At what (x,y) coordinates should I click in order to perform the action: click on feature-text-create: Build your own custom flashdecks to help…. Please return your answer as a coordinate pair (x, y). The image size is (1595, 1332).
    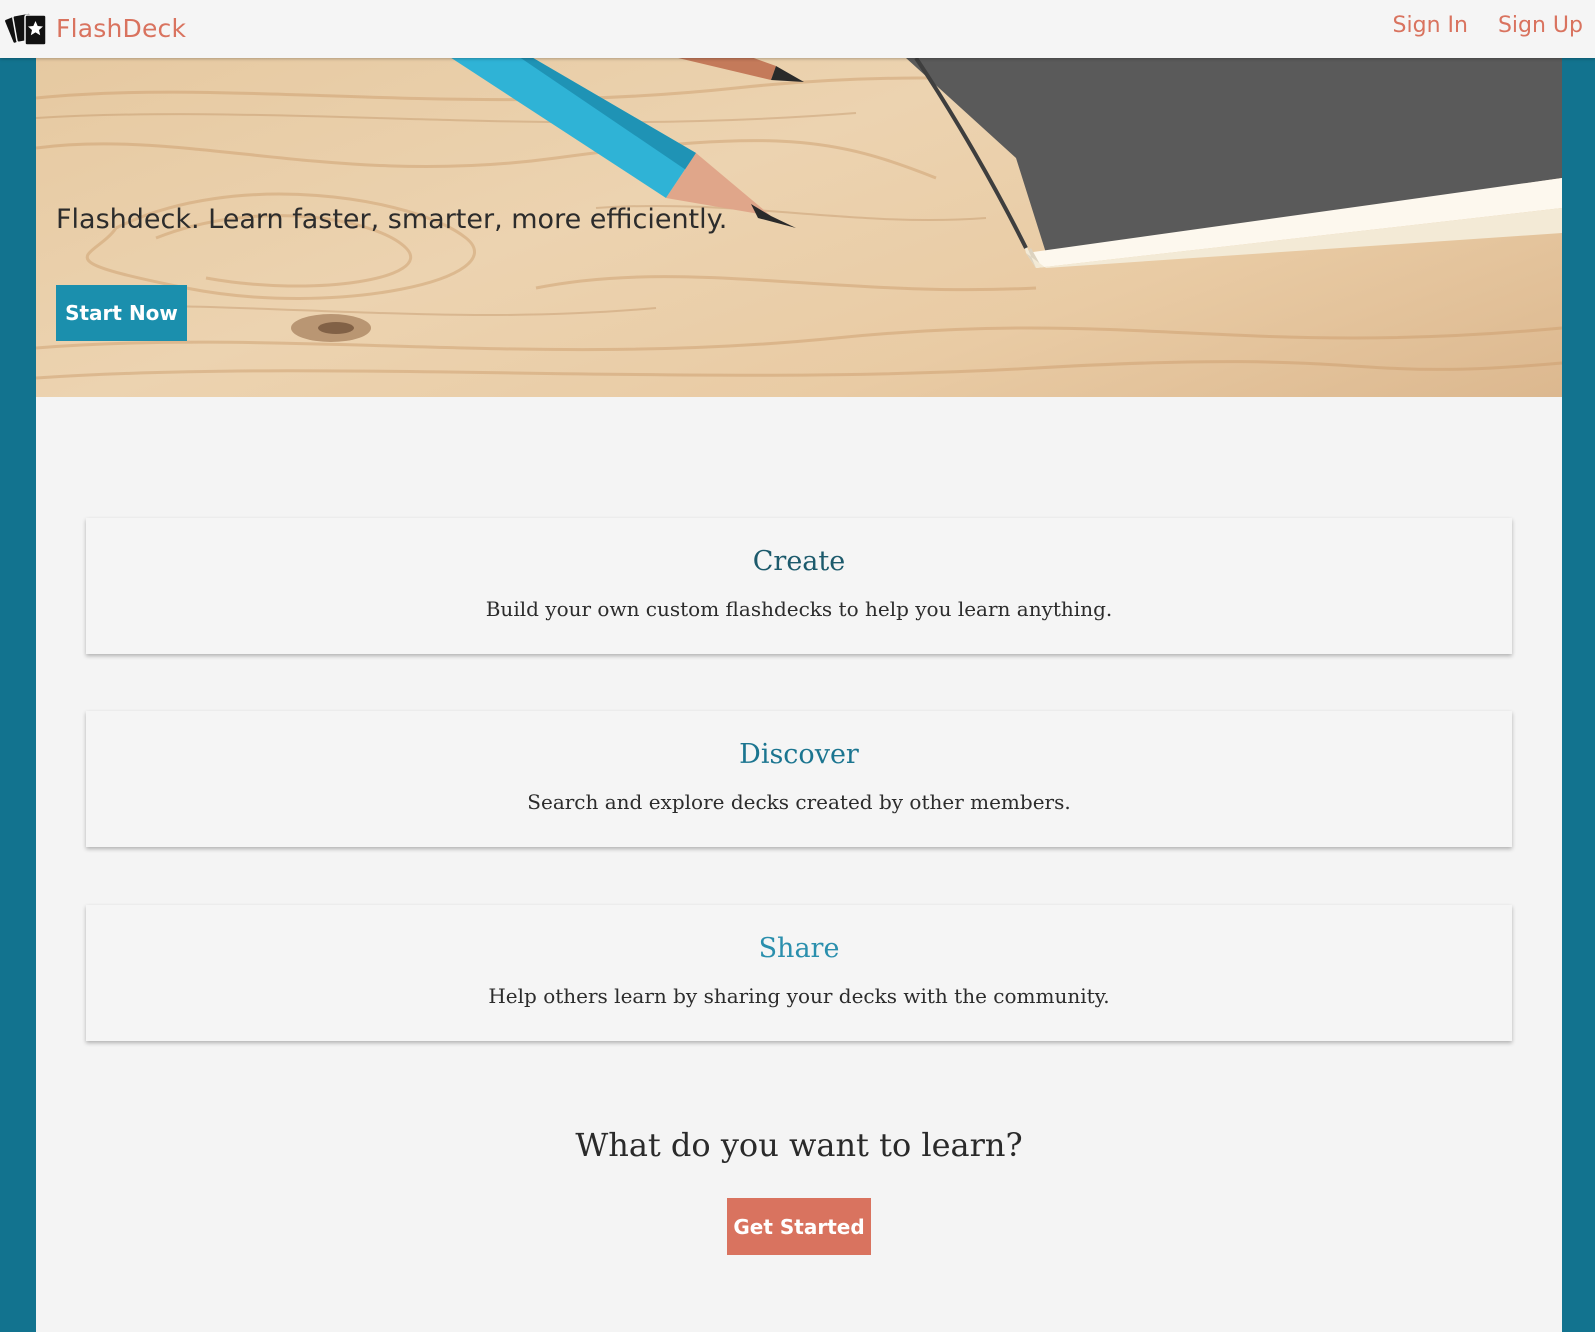
    Looking at the image, I should click on (799, 609).